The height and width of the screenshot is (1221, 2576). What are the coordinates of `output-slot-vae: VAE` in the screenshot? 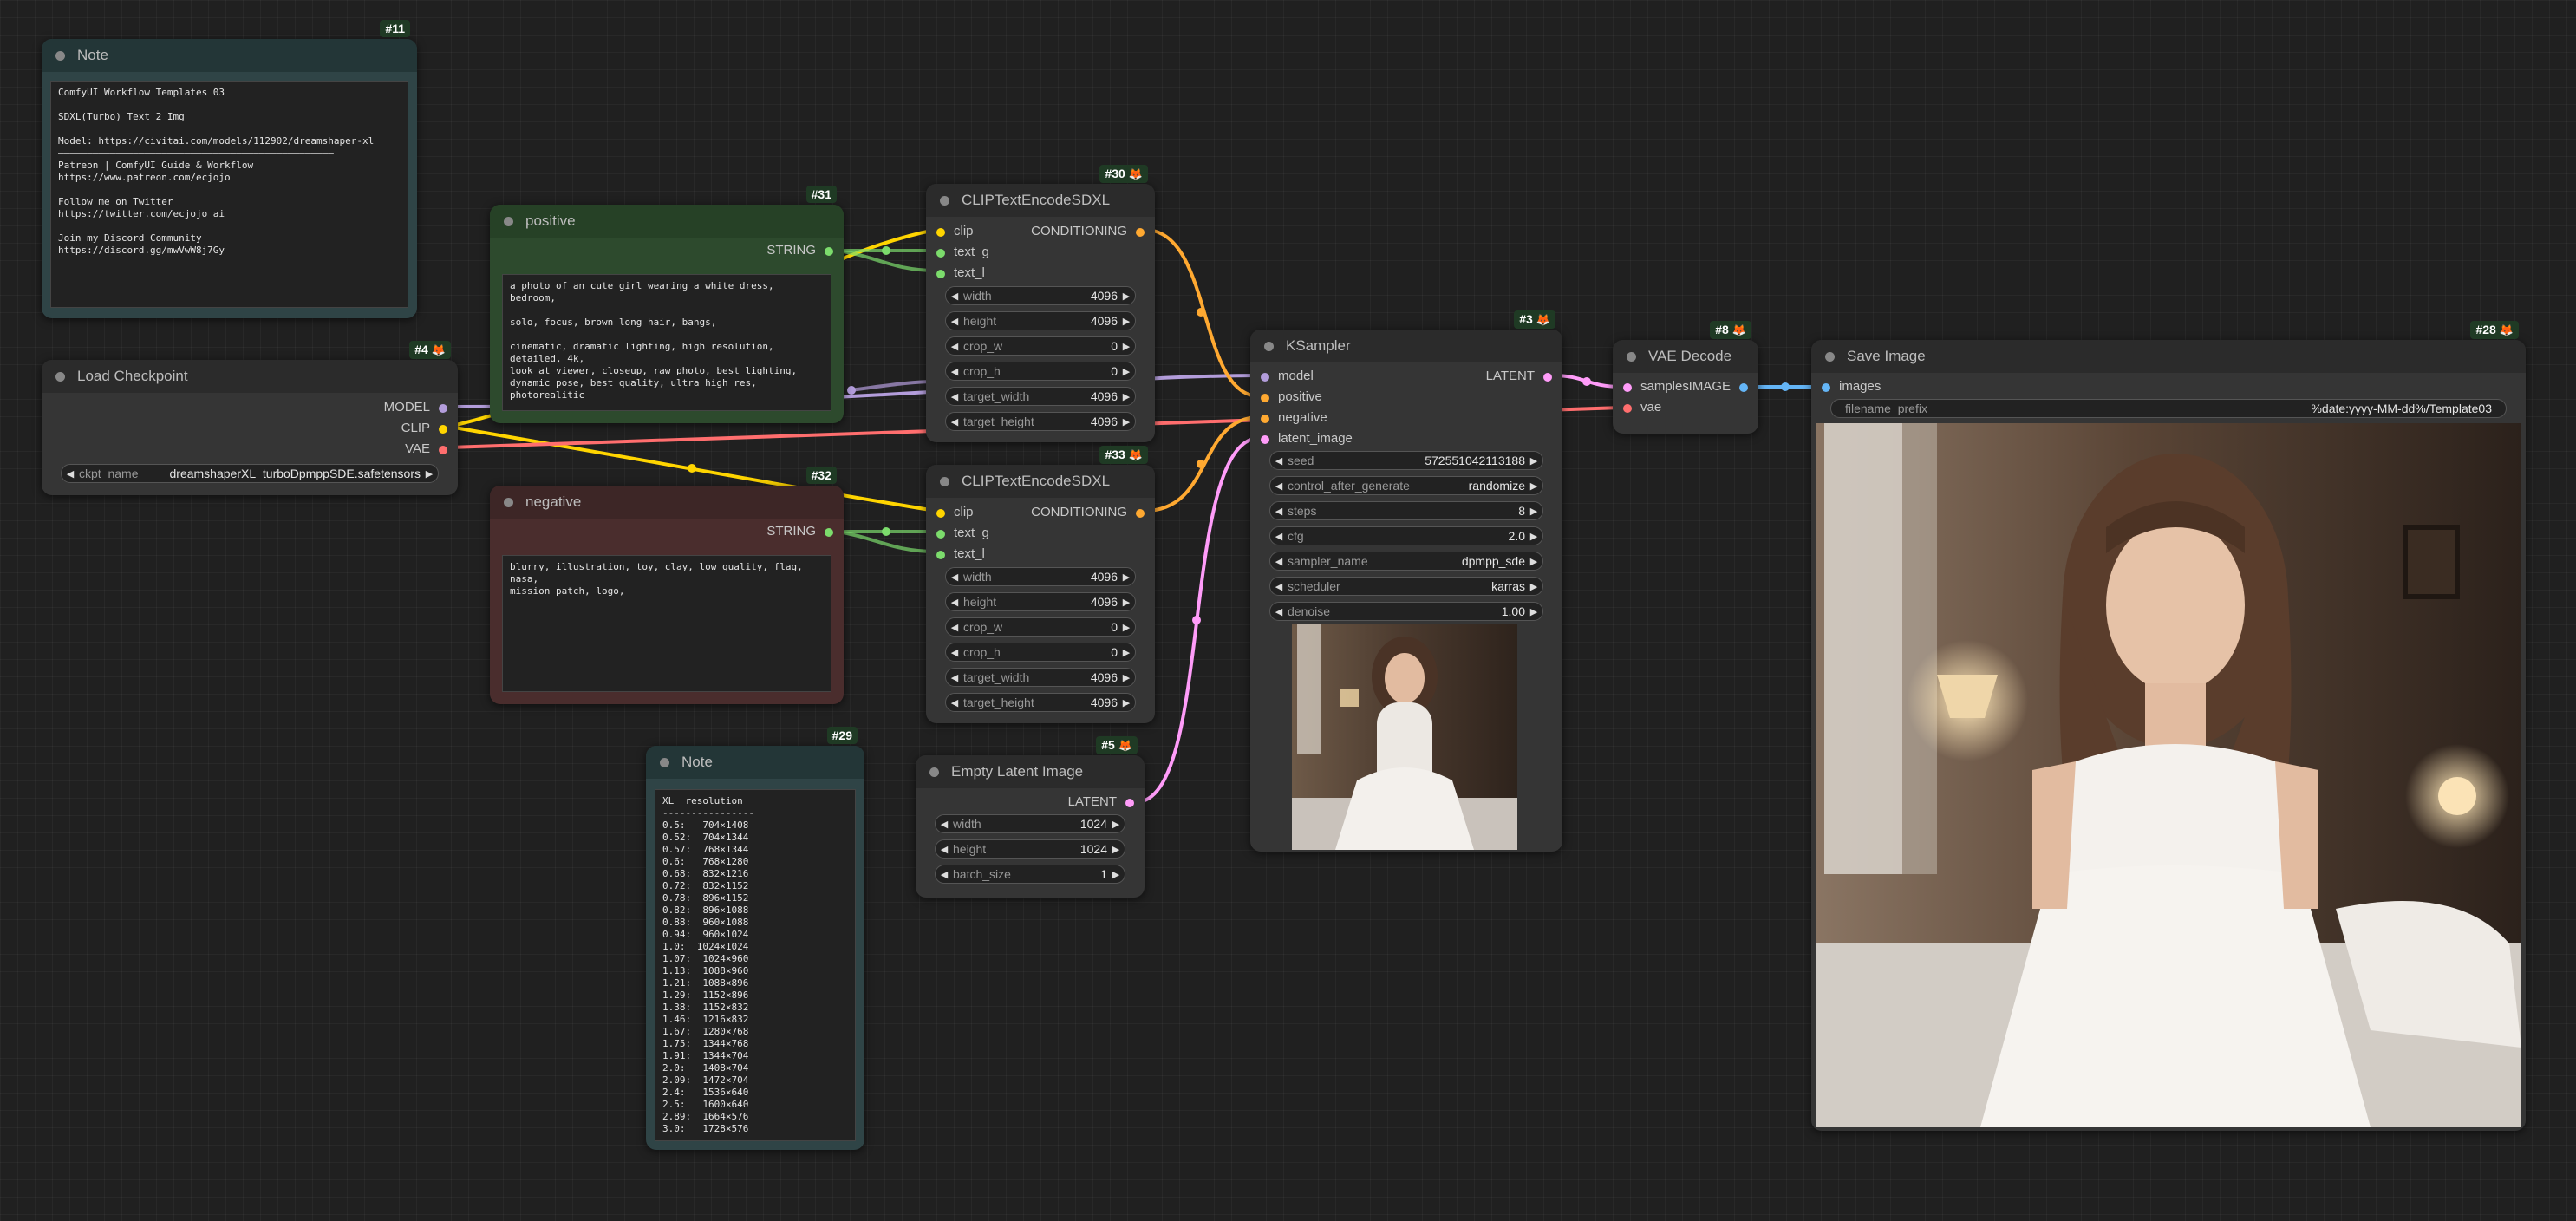 It's located at (426, 448).